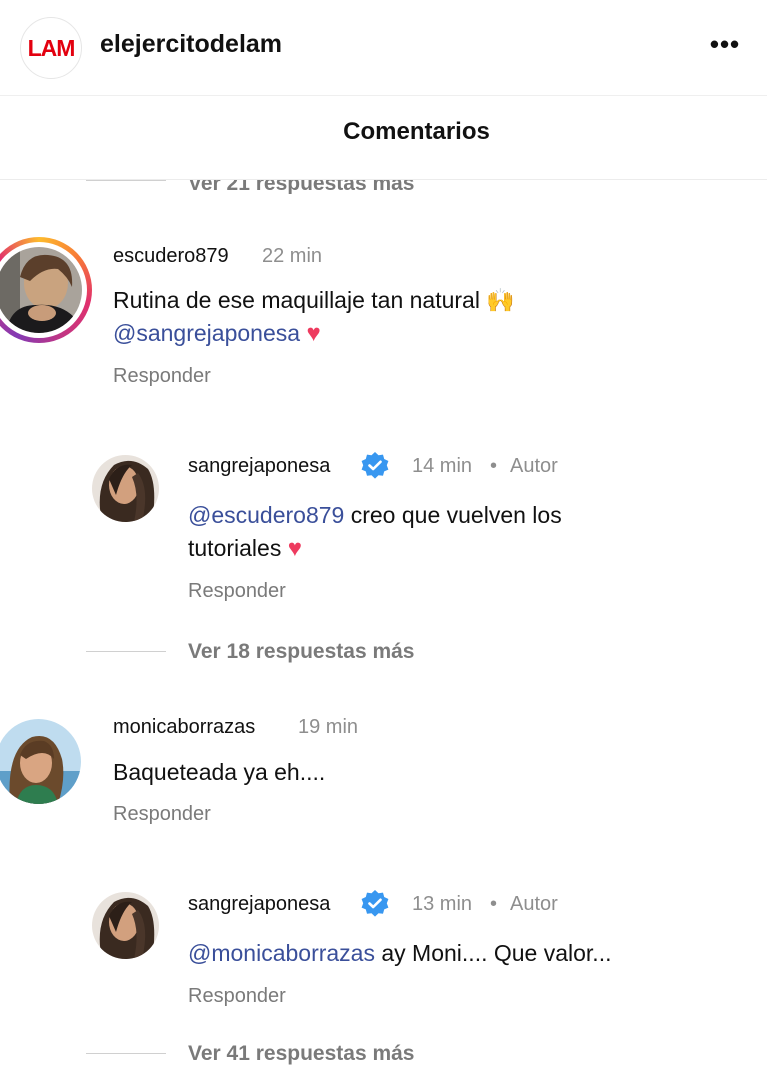 This screenshot has height=1066, width=767. I want to click on mention-link: @monicaborrazas, so click(281, 953).